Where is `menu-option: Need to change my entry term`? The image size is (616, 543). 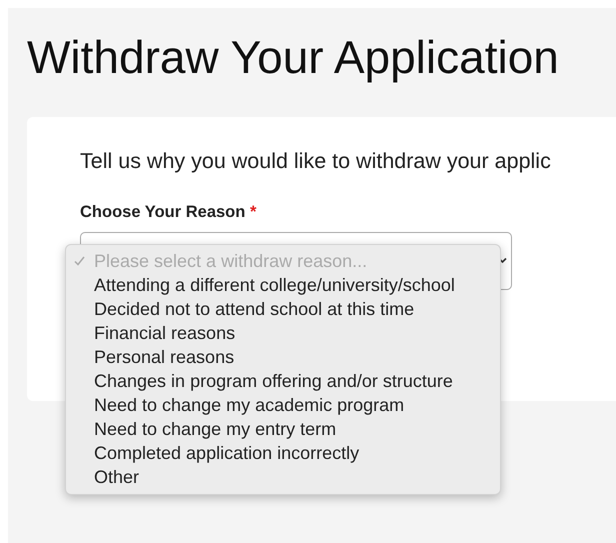 menu-option: Need to change my entry term is located at coordinates (283, 429).